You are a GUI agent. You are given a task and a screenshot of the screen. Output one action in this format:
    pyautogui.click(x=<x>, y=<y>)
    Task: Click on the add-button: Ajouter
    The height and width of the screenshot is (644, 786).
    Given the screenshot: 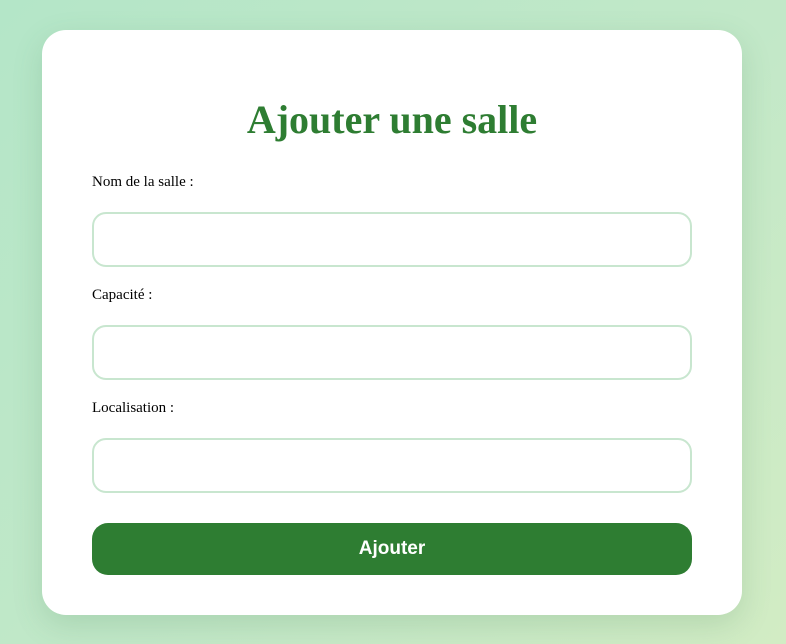 What is the action you would take?
    pyautogui.click(x=392, y=549)
    